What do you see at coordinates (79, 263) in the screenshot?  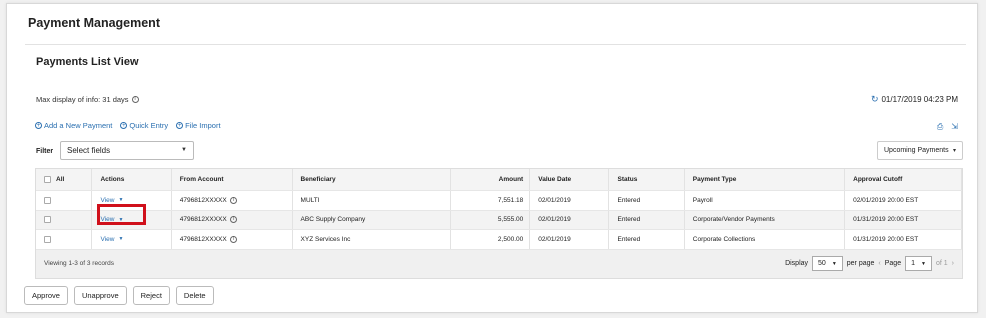 I see `records-count: Viewing 1-3 of 3 records` at bounding box center [79, 263].